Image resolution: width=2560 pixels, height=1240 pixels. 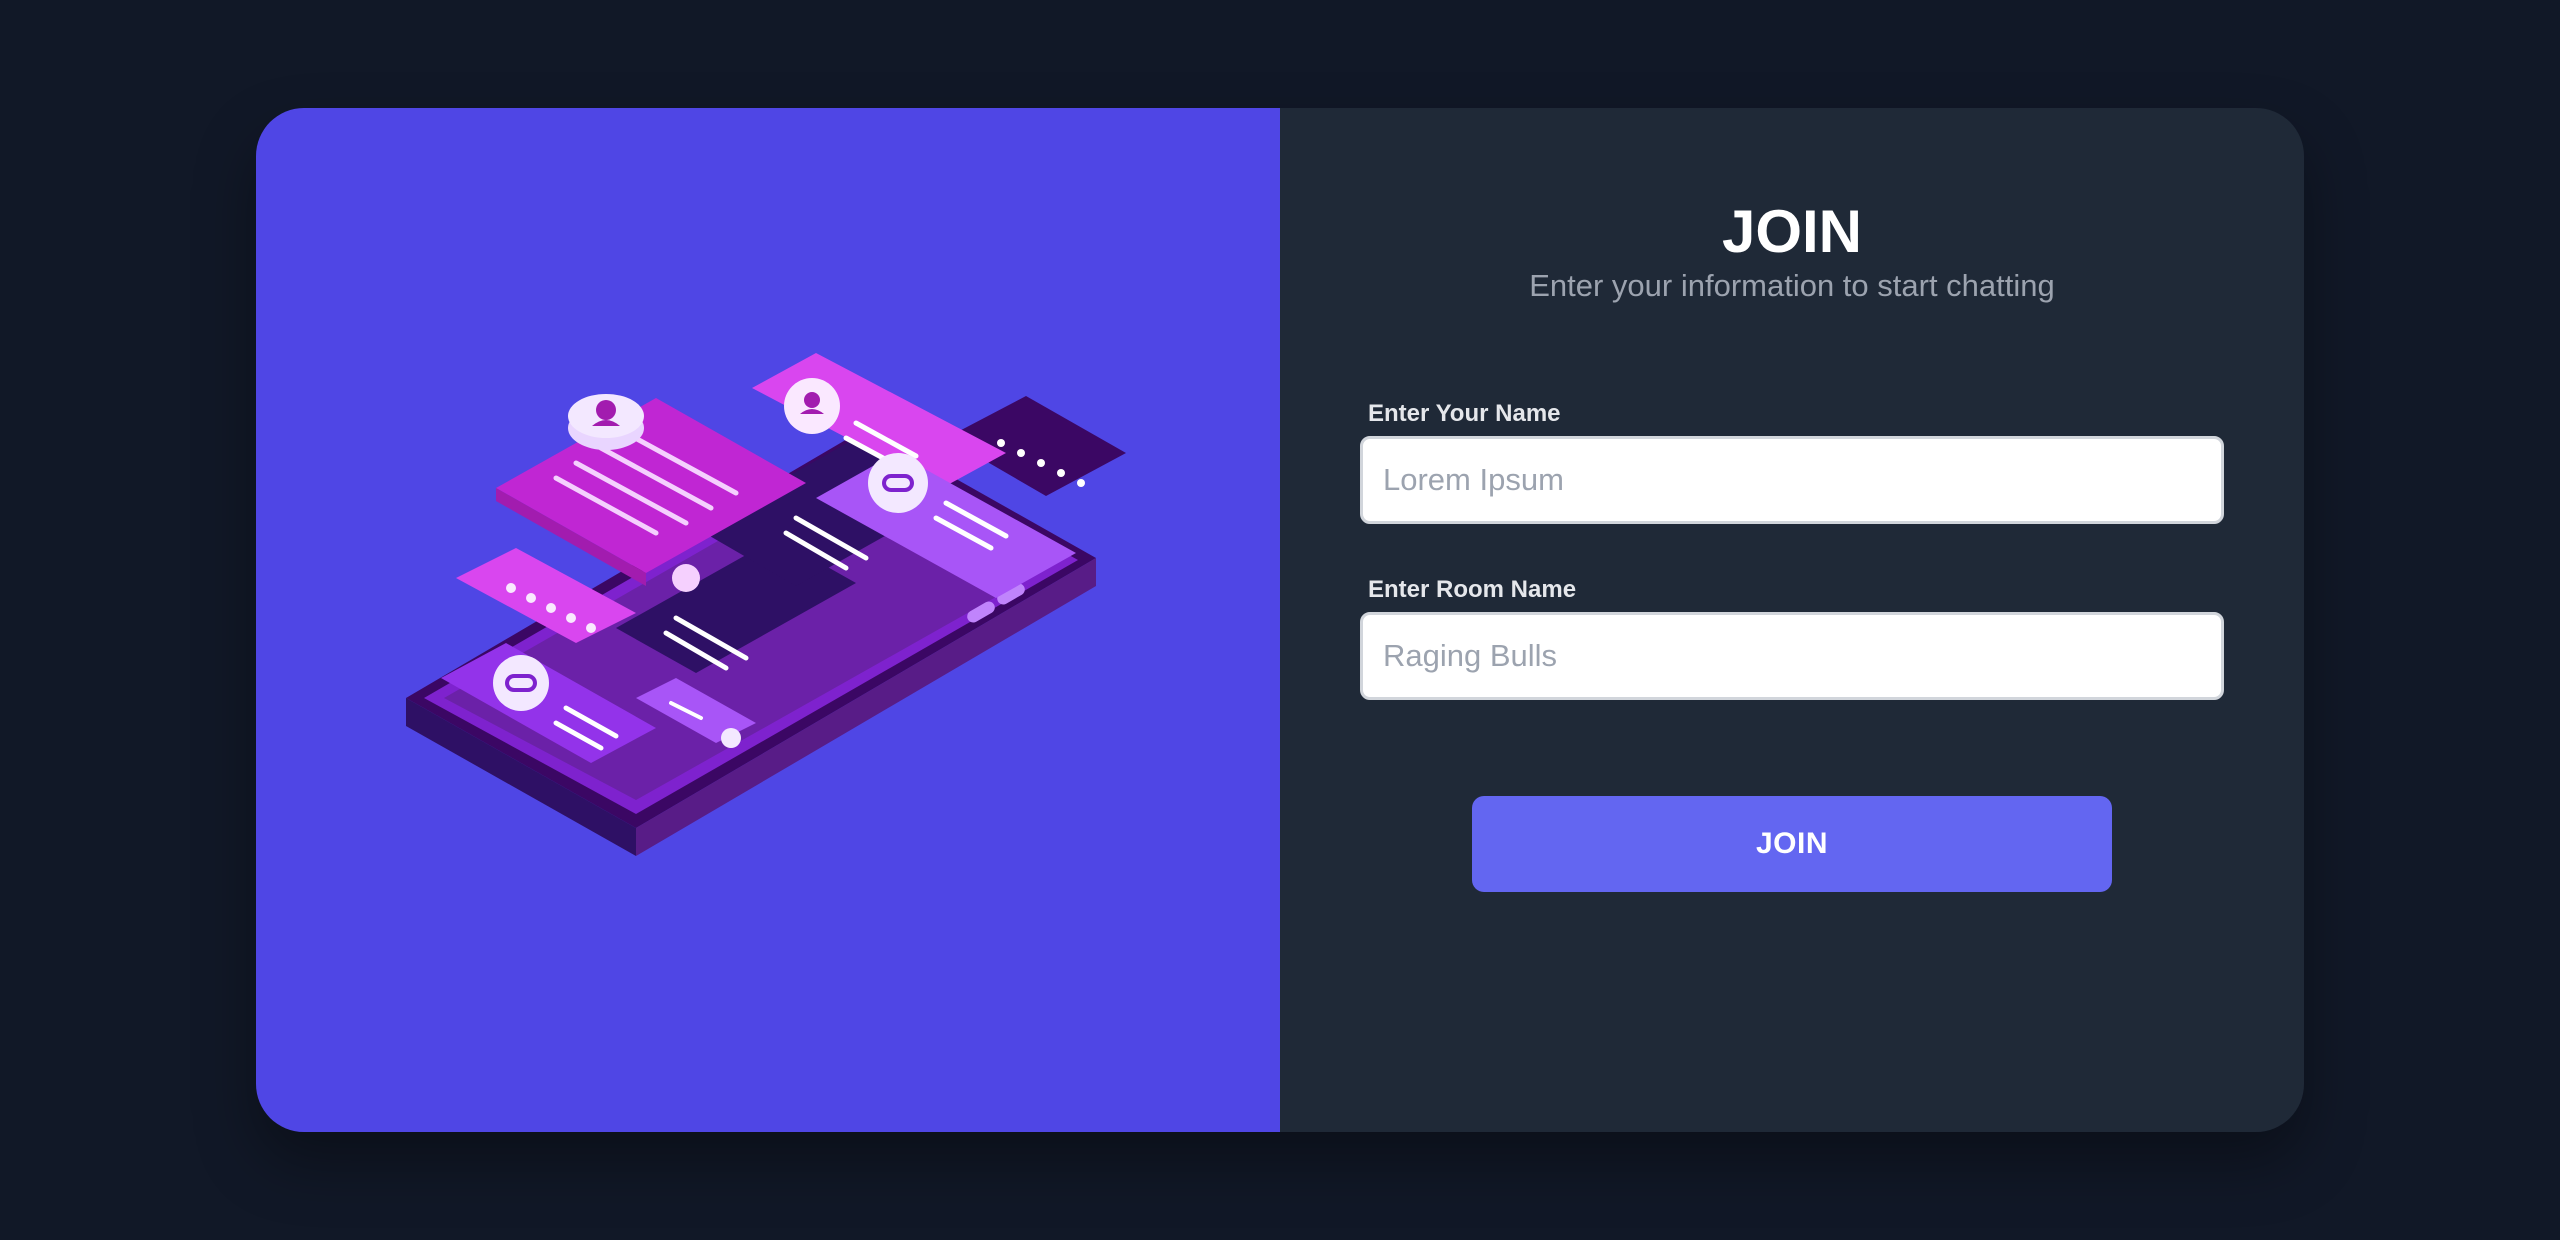 What do you see at coordinates (606, 422) in the screenshot?
I see `user-avatar-icon` at bounding box center [606, 422].